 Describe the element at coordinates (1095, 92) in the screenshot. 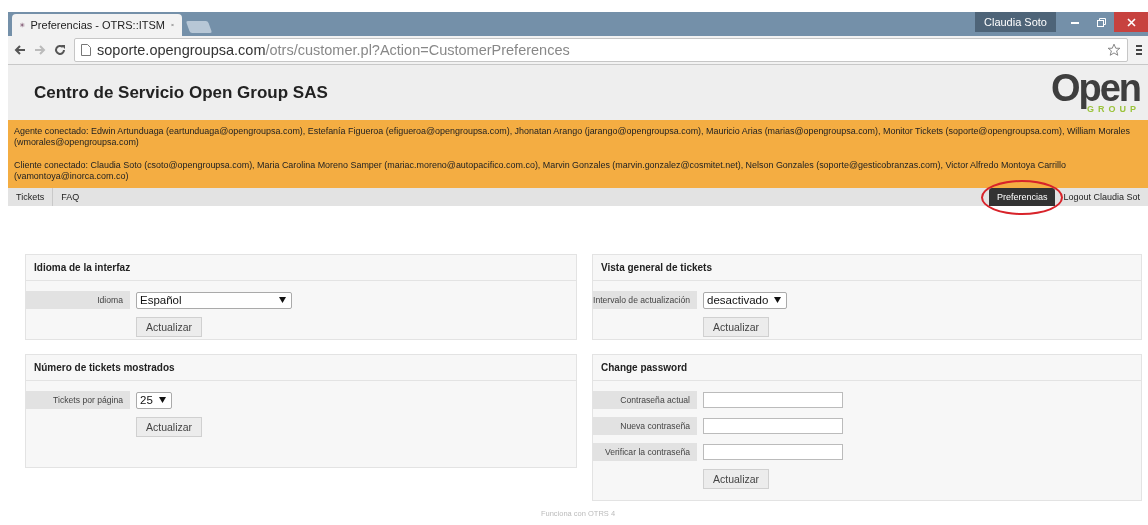

I see `company-logo: Open GROUP` at that location.